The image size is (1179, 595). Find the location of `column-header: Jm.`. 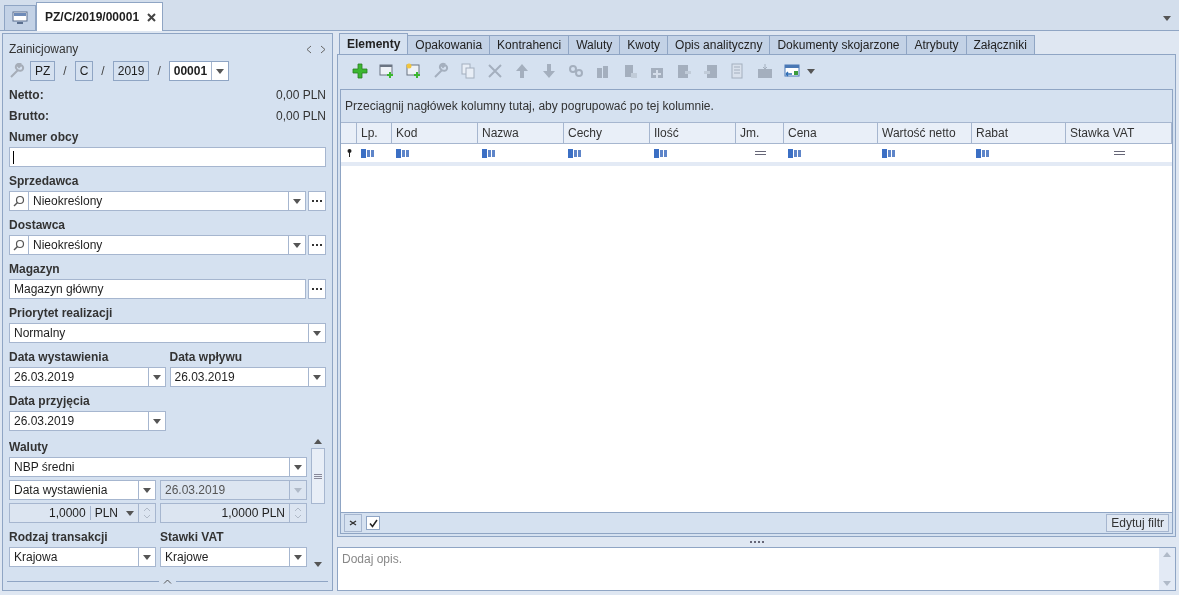

column-header: Jm. is located at coordinates (760, 133).